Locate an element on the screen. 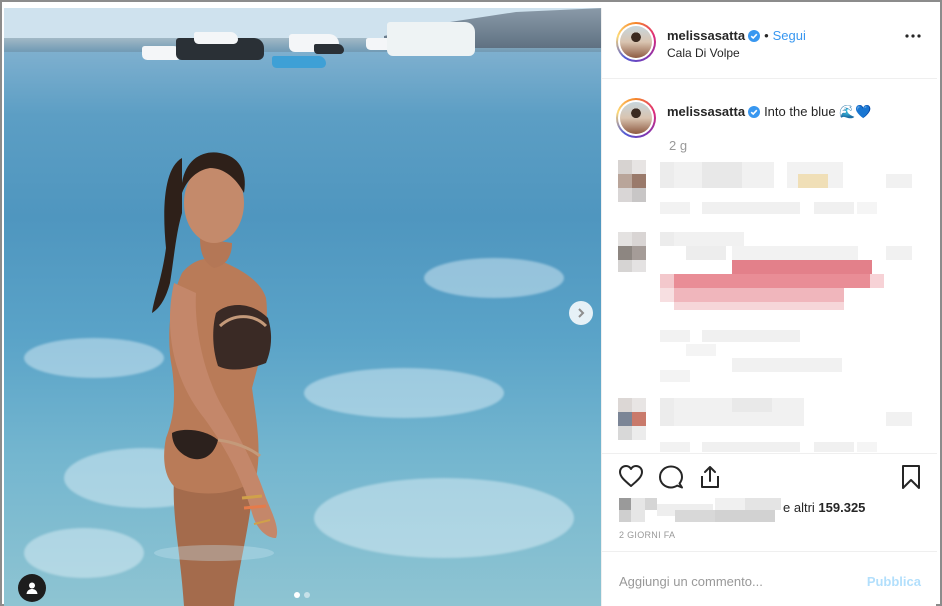 The width and height of the screenshot is (942, 606). share-icon is located at coordinates (710, 477).